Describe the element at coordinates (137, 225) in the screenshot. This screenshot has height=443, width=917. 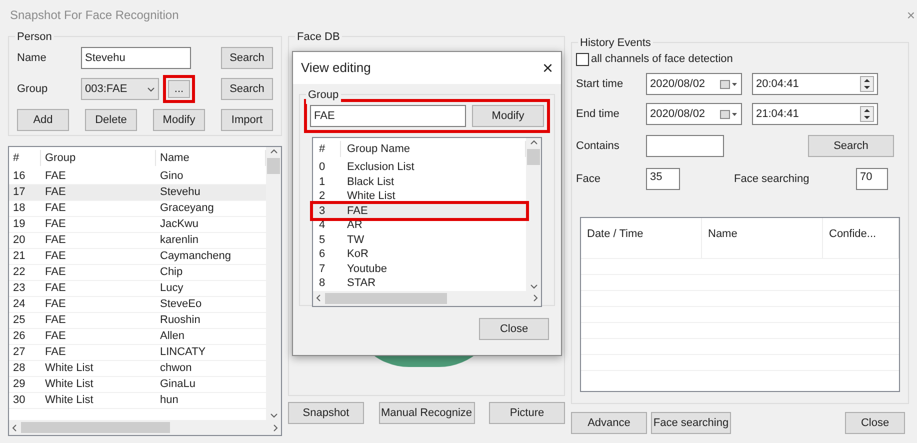
I see `table-row: 19 FAE JacKwu` at that location.